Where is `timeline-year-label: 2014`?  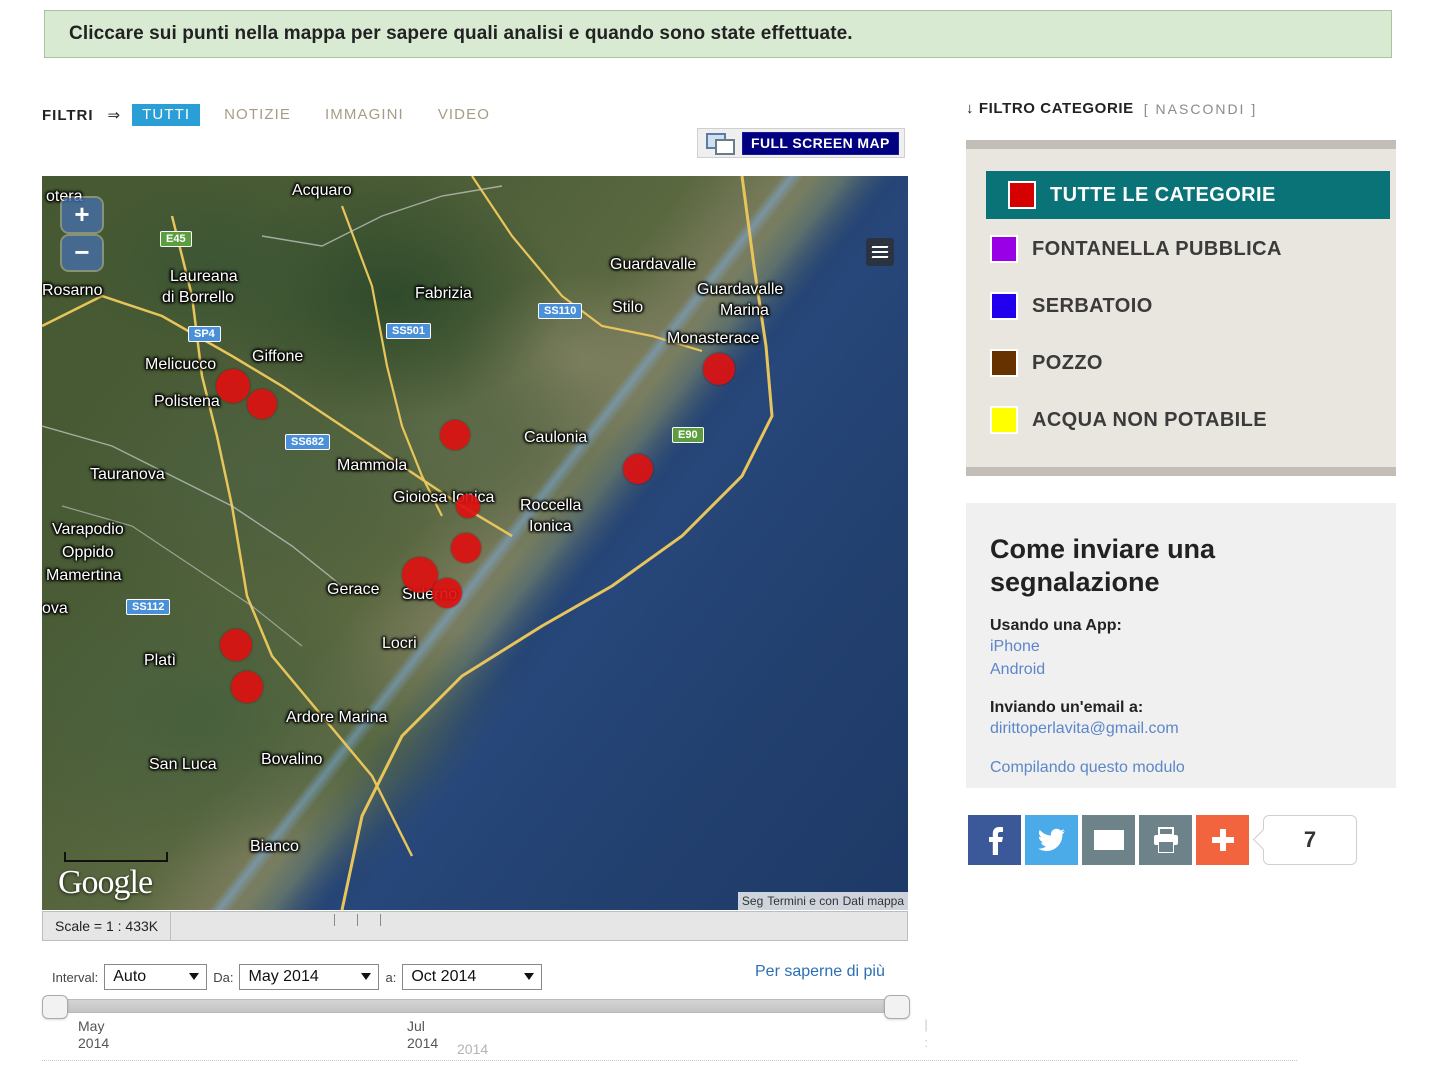
timeline-year-label: 2014 is located at coordinates (473, 1049).